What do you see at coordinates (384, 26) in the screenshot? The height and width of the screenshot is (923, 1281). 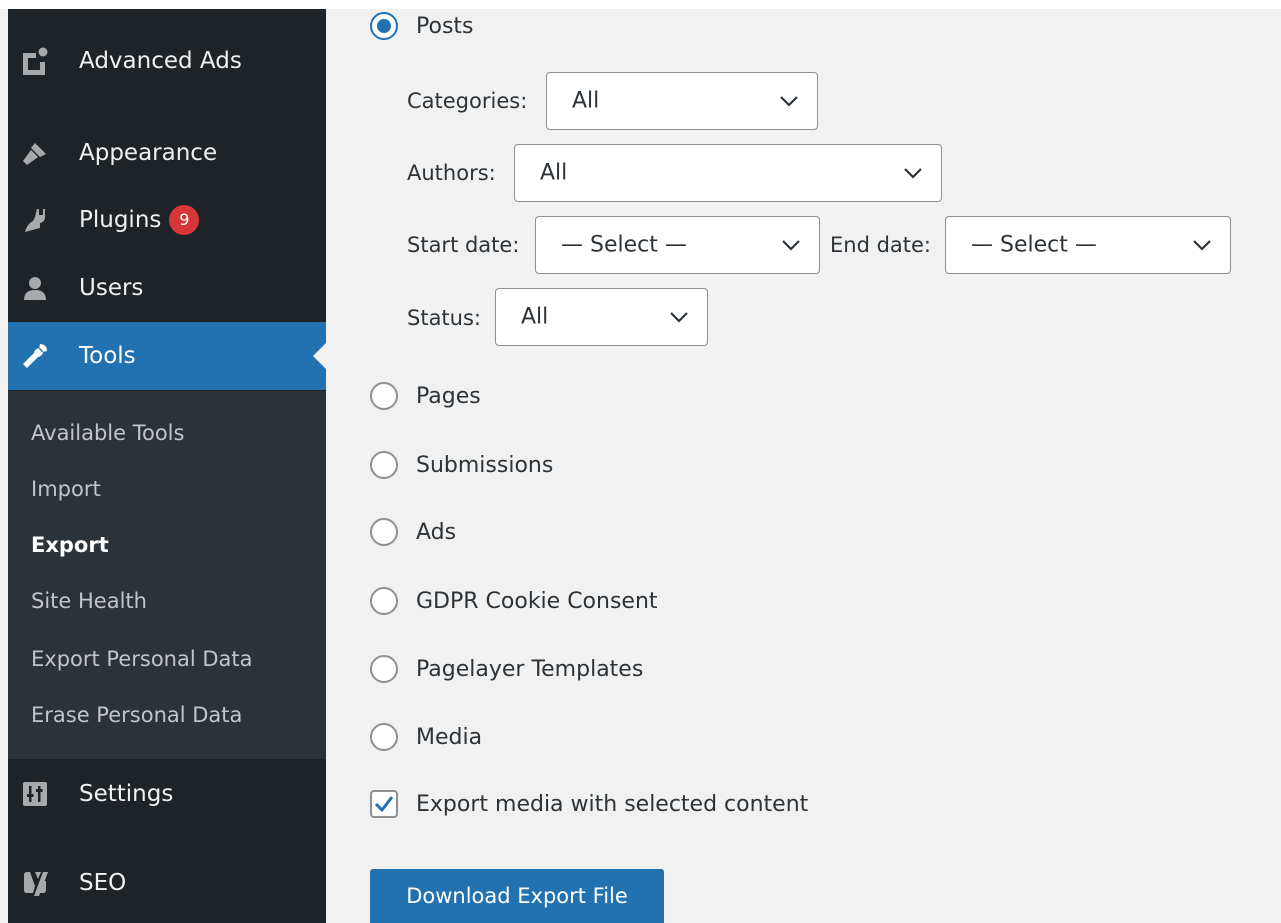 I see `posts-radio` at bounding box center [384, 26].